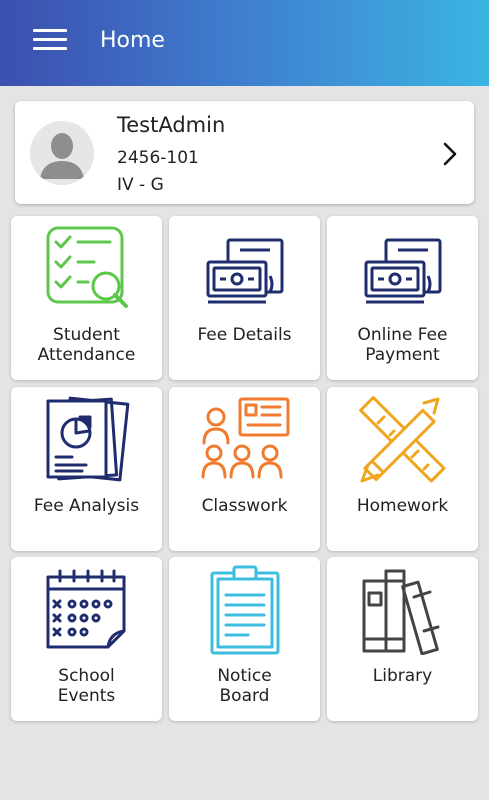 This screenshot has width=489, height=800. Describe the element at coordinates (244, 335) in the screenshot. I see `tile-label: Fee Details` at that location.